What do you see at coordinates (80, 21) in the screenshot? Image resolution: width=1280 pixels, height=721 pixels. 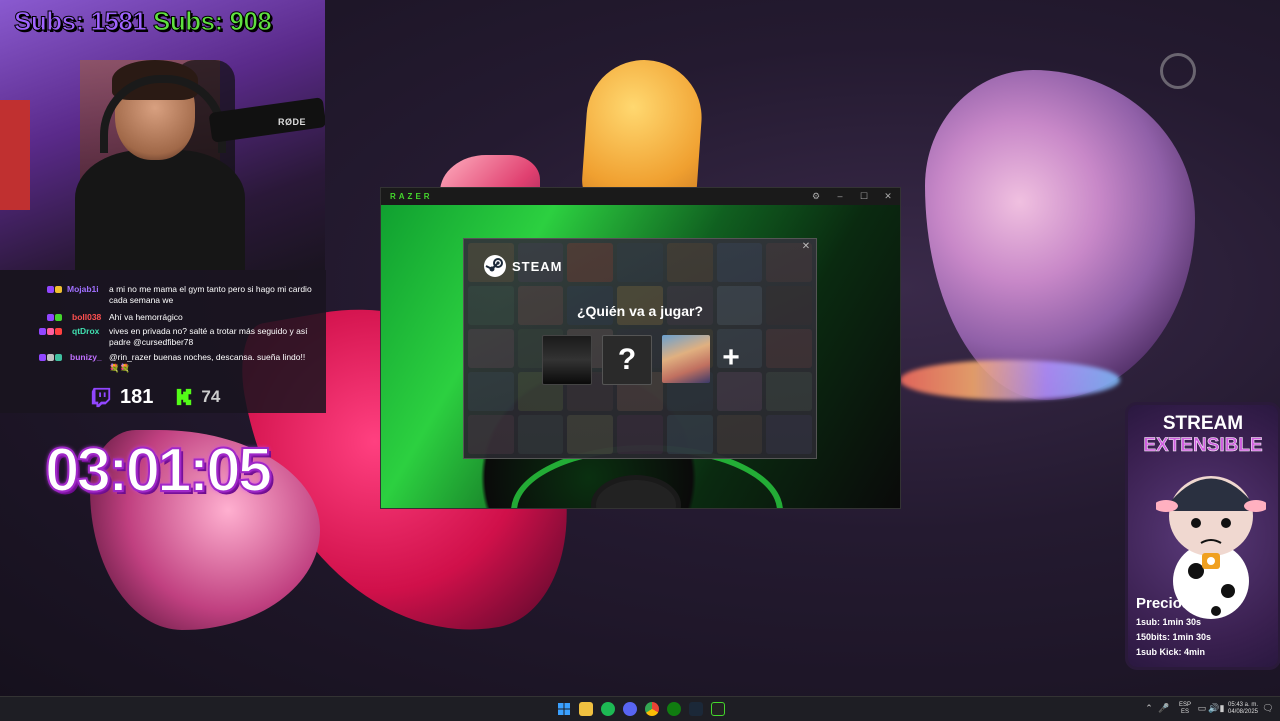 I see `subs-twitch: Subs: 1581` at bounding box center [80, 21].